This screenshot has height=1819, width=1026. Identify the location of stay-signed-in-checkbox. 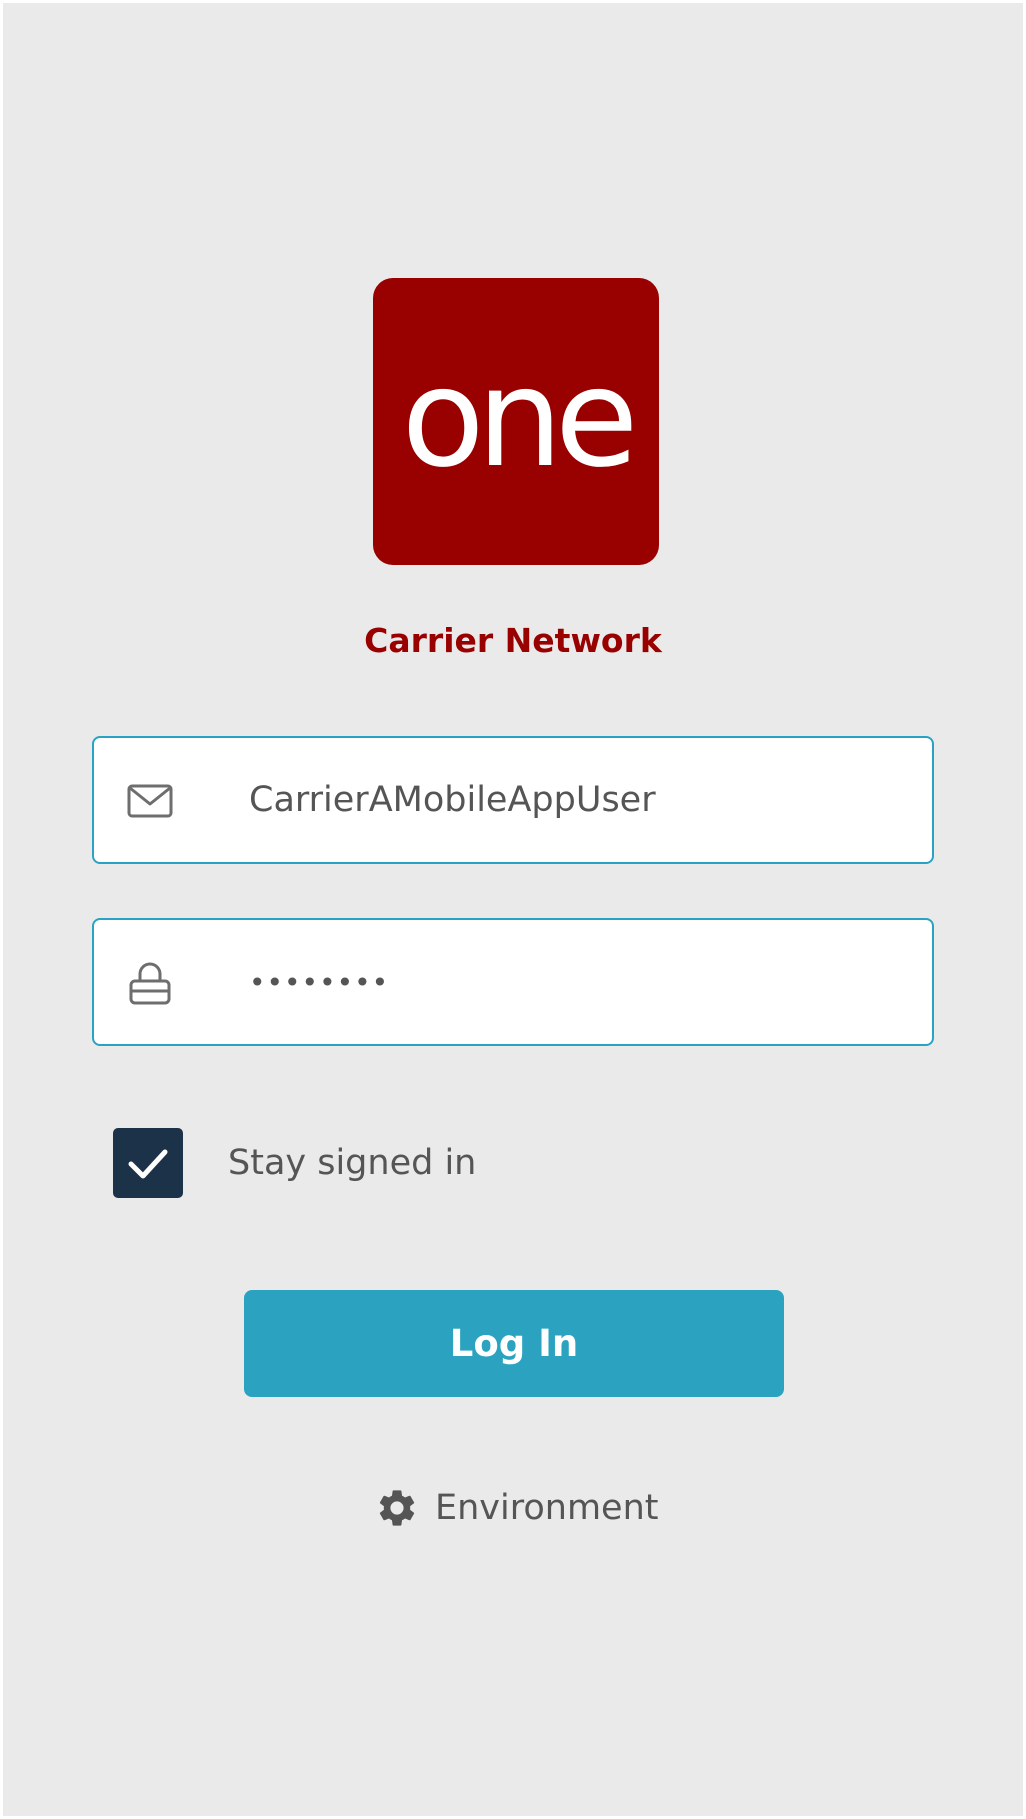
(148, 1163).